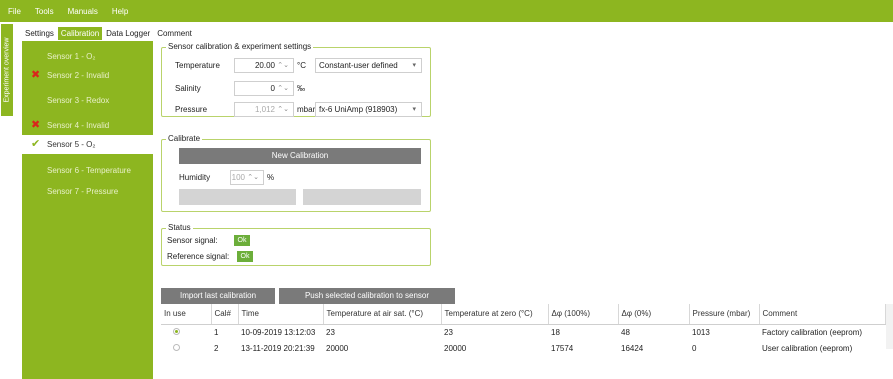 Image resolution: width=893 pixels, height=379 pixels. I want to click on reference-signal-badge: Ok, so click(245, 256).